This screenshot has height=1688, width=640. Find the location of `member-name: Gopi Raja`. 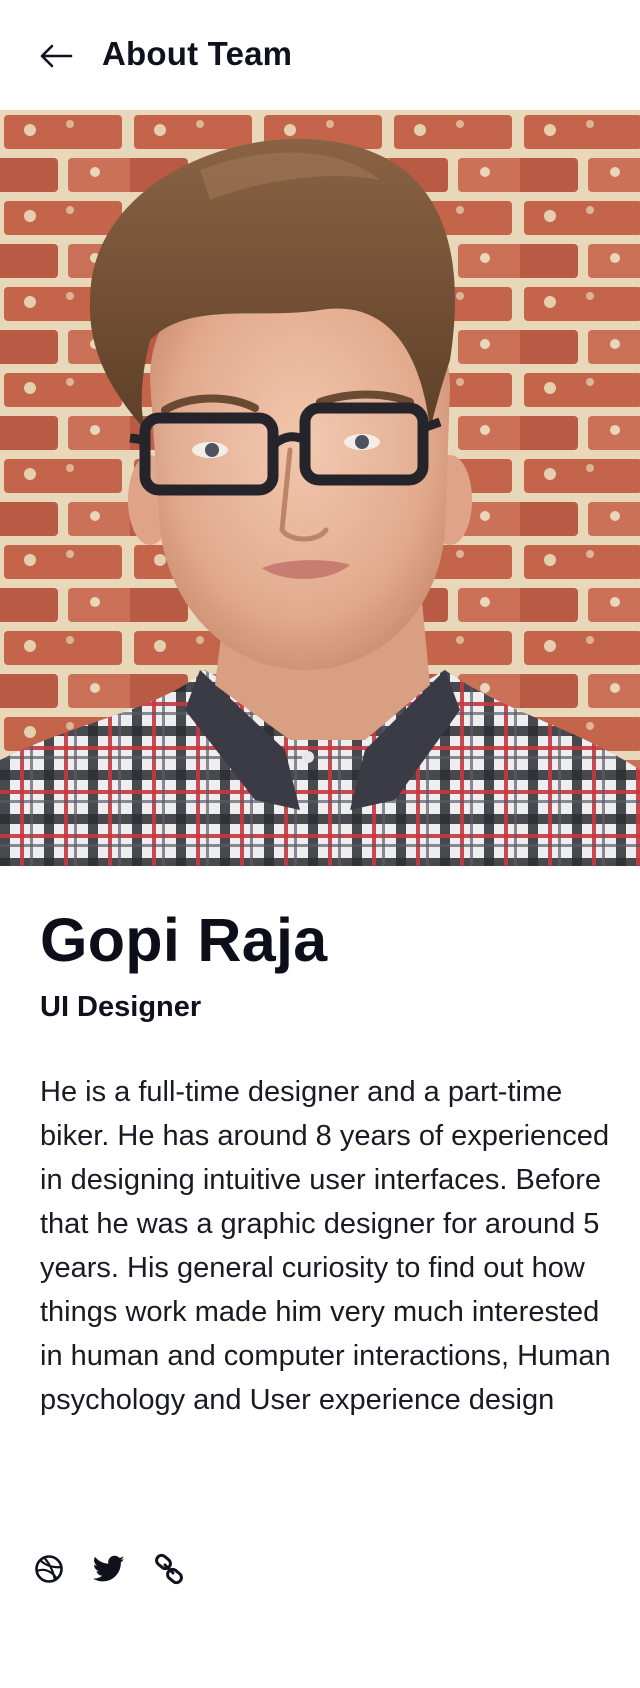

member-name: Gopi Raja is located at coordinates (184, 940).